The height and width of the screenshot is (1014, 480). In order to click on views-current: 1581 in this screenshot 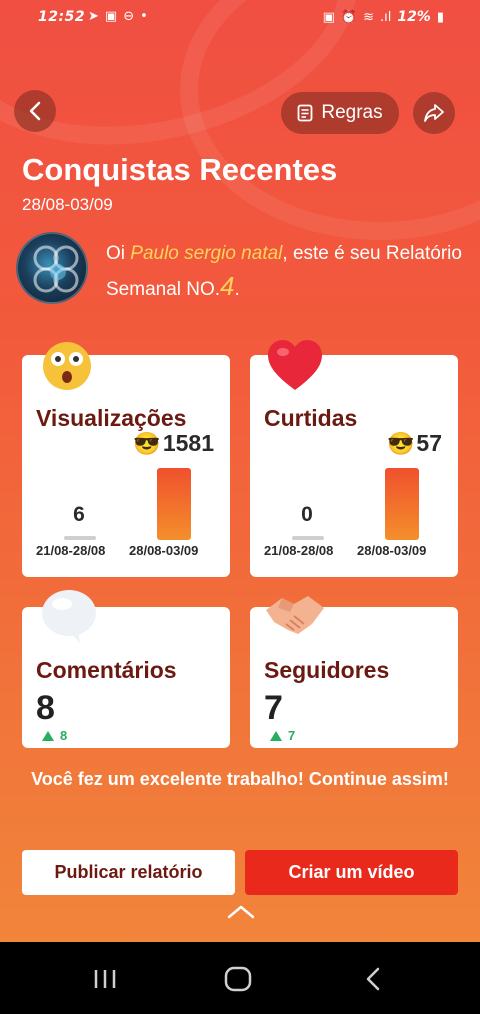, I will do `click(188, 443)`.